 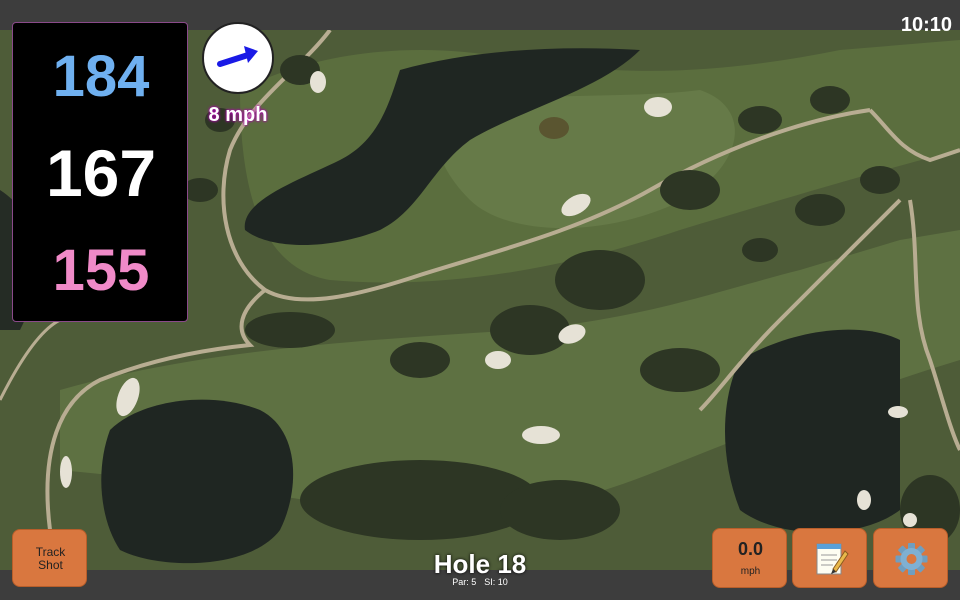 I want to click on par-label: Par: 5, so click(x=464, y=582).